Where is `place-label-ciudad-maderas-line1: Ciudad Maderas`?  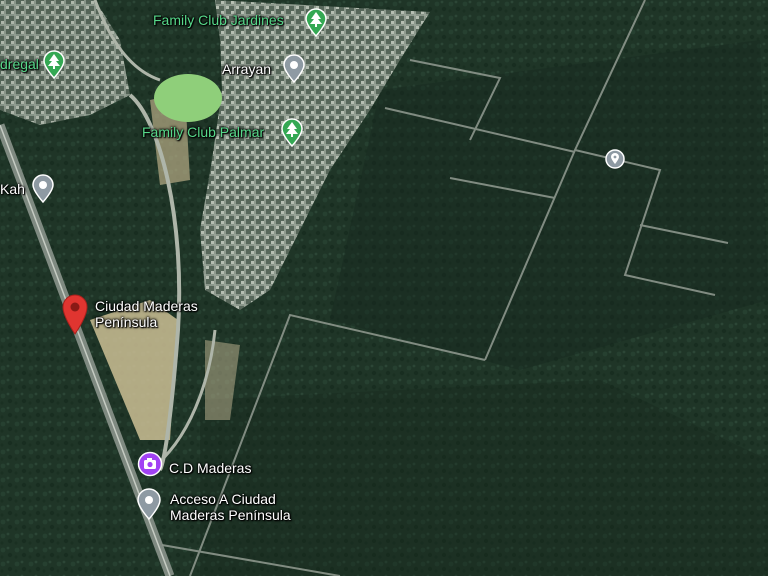
place-label-ciudad-maderas-line1: Ciudad Maderas is located at coordinates (146, 306).